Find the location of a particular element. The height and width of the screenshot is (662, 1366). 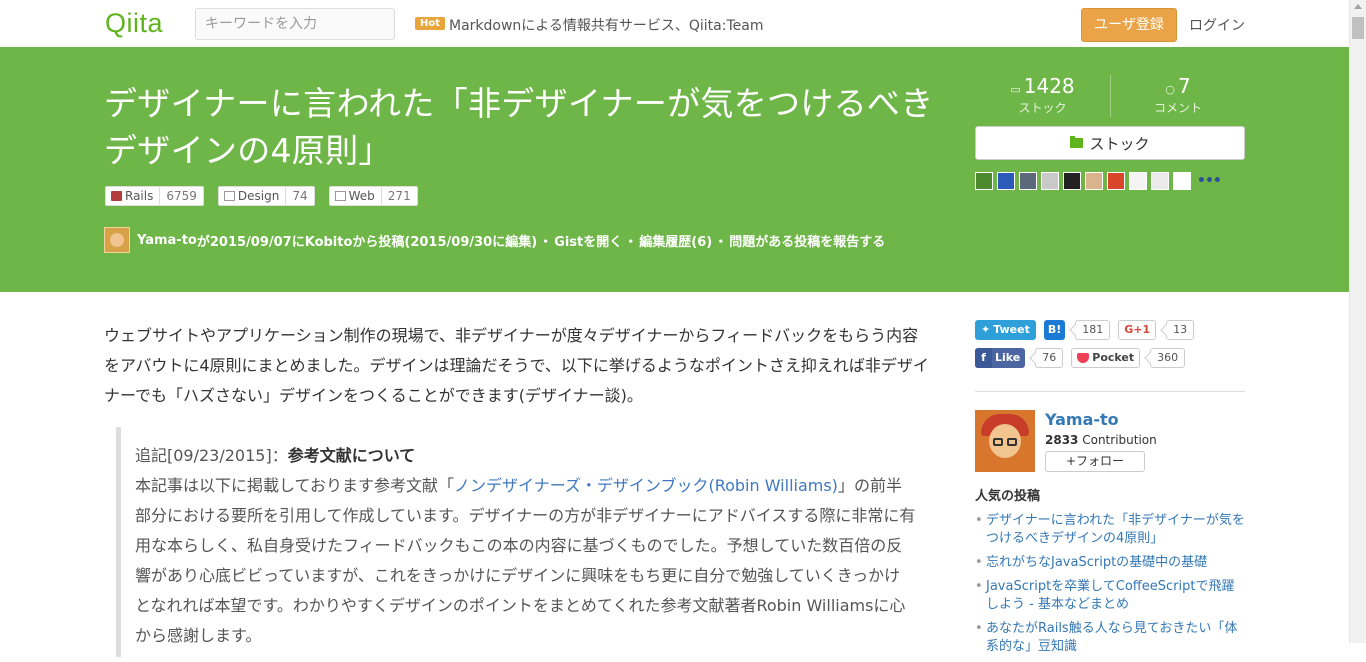

hatena-count: 181 is located at coordinates (1093, 330).